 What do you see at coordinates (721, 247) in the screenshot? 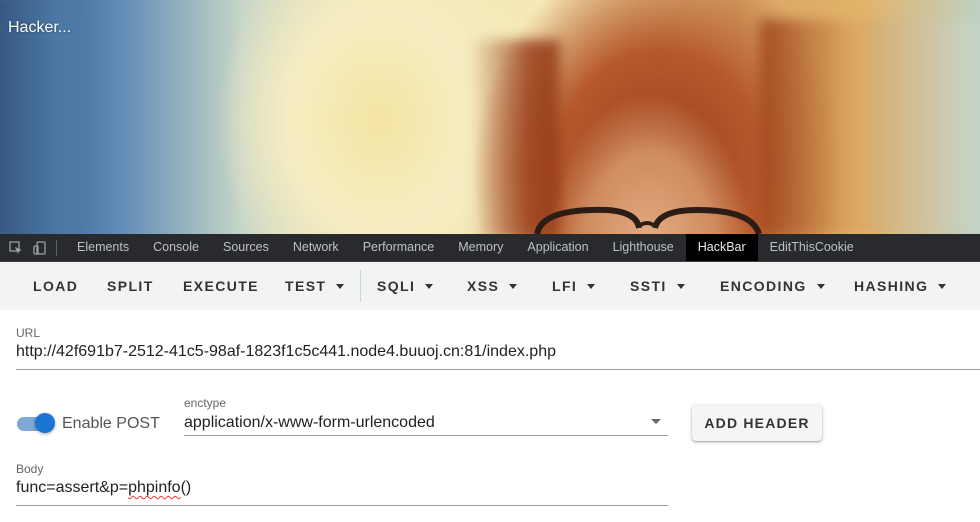
I see `tab-hackbar: HackBar` at bounding box center [721, 247].